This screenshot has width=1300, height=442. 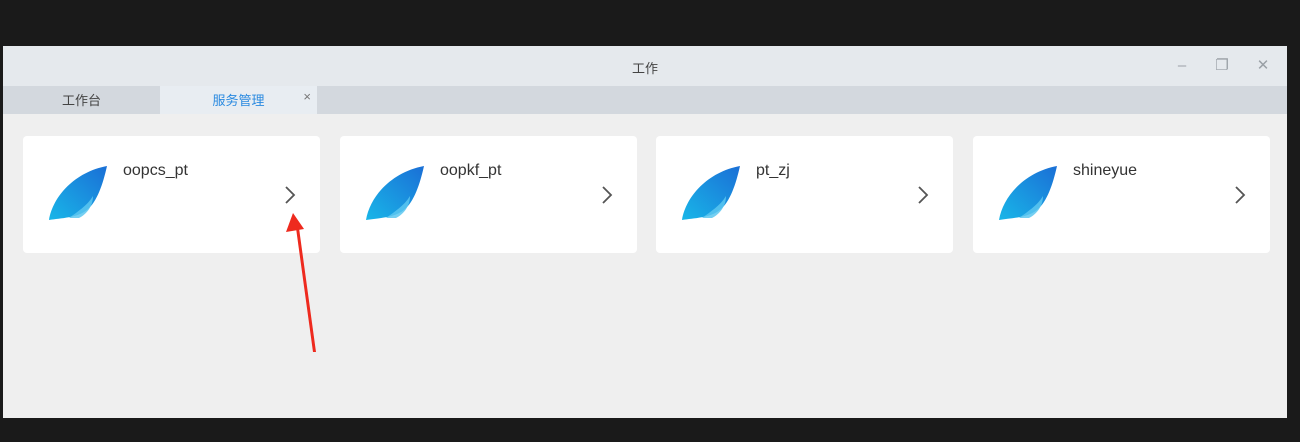 I want to click on title-bar: 工作 – ❐ ✕, so click(x=645, y=66).